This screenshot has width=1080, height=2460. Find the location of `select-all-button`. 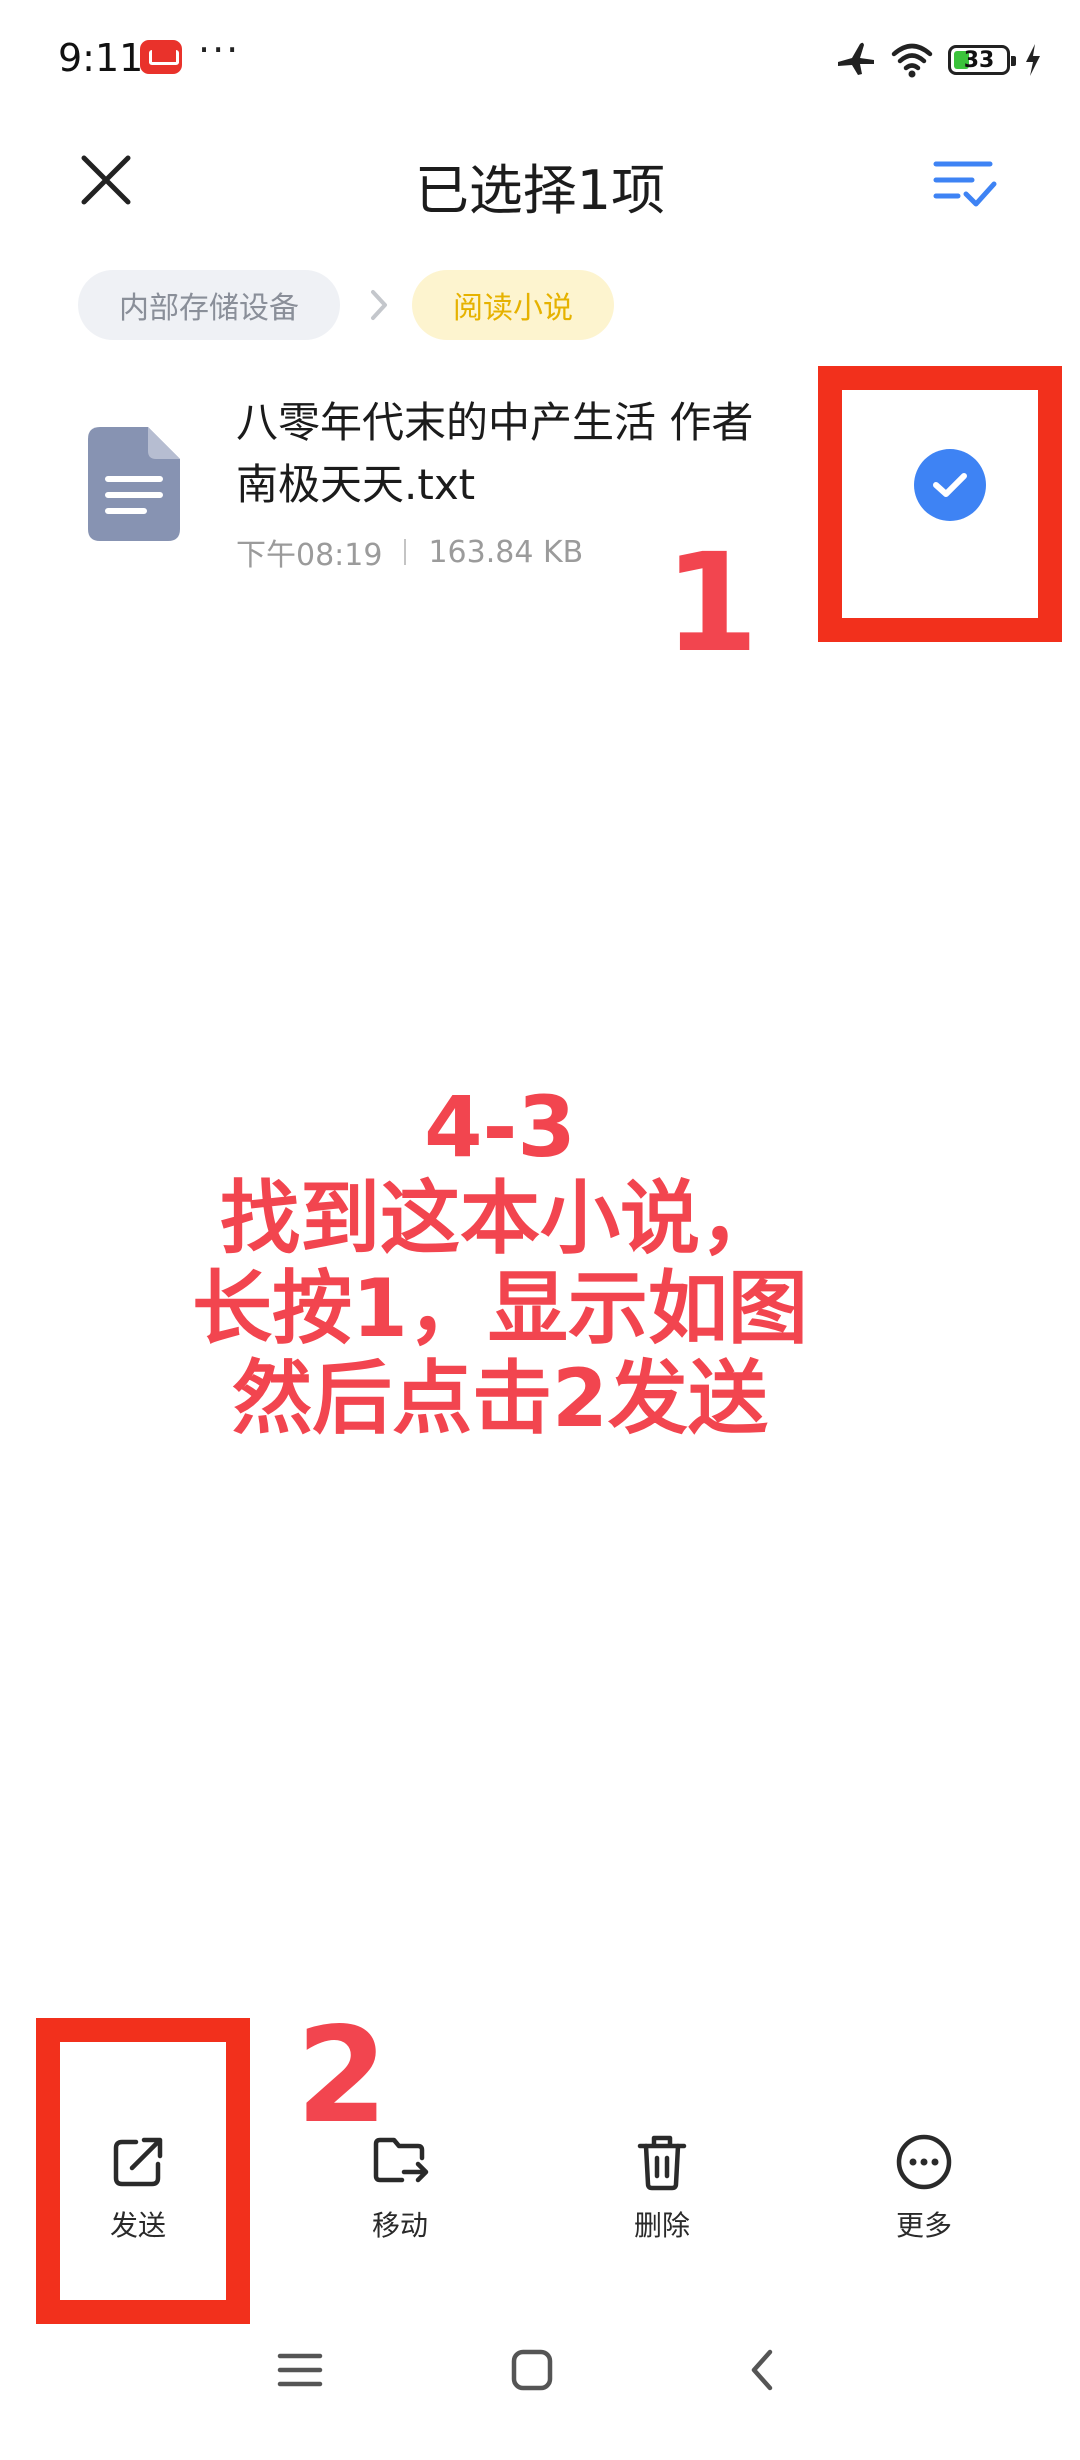

select-all-button is located at coordinates (965, 183).